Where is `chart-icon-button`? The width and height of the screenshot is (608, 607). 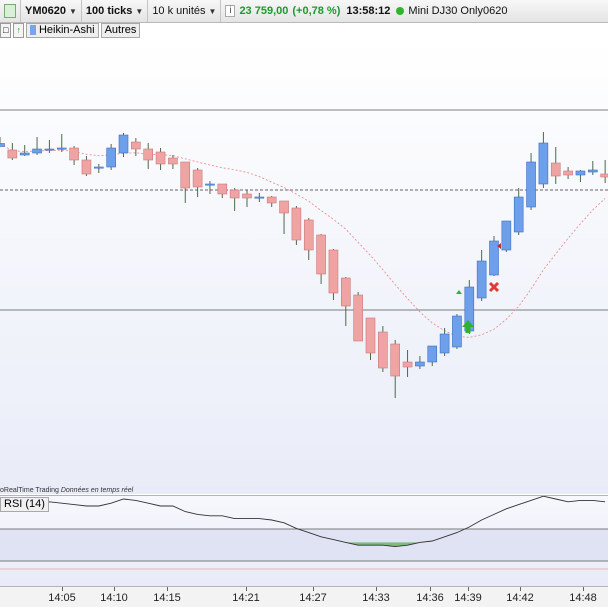
chart-icon-button is located at coordinates (10, 11).